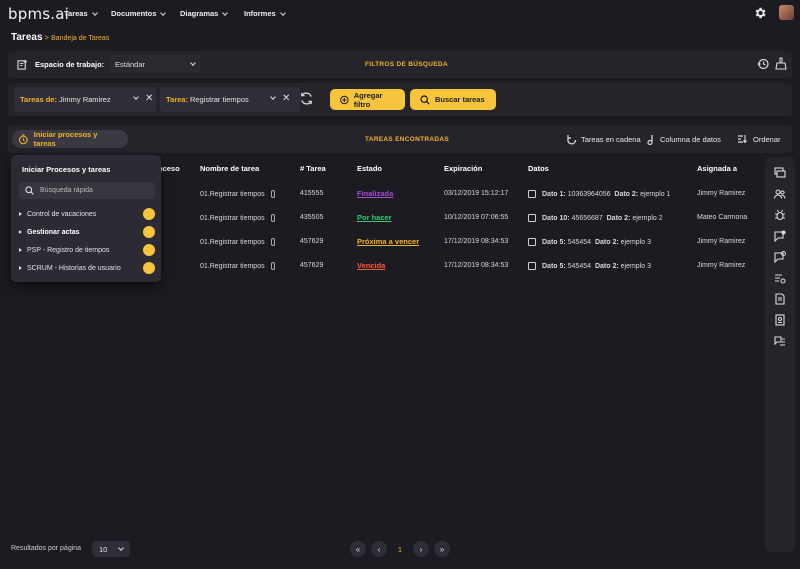  What do you see at coordinates (46, 548) in the screenshot?
I see `per-page-label: Resultados por página` at bounding box center [46, 548].